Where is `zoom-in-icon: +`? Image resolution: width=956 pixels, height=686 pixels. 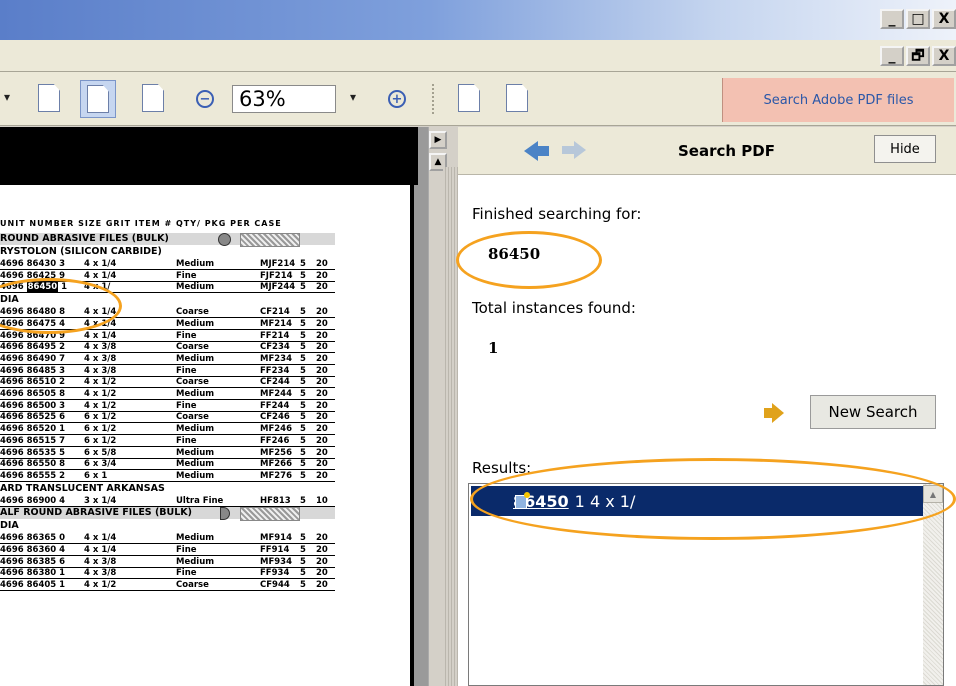
zoom-in-icon: + is located at coordinates (397, 99).